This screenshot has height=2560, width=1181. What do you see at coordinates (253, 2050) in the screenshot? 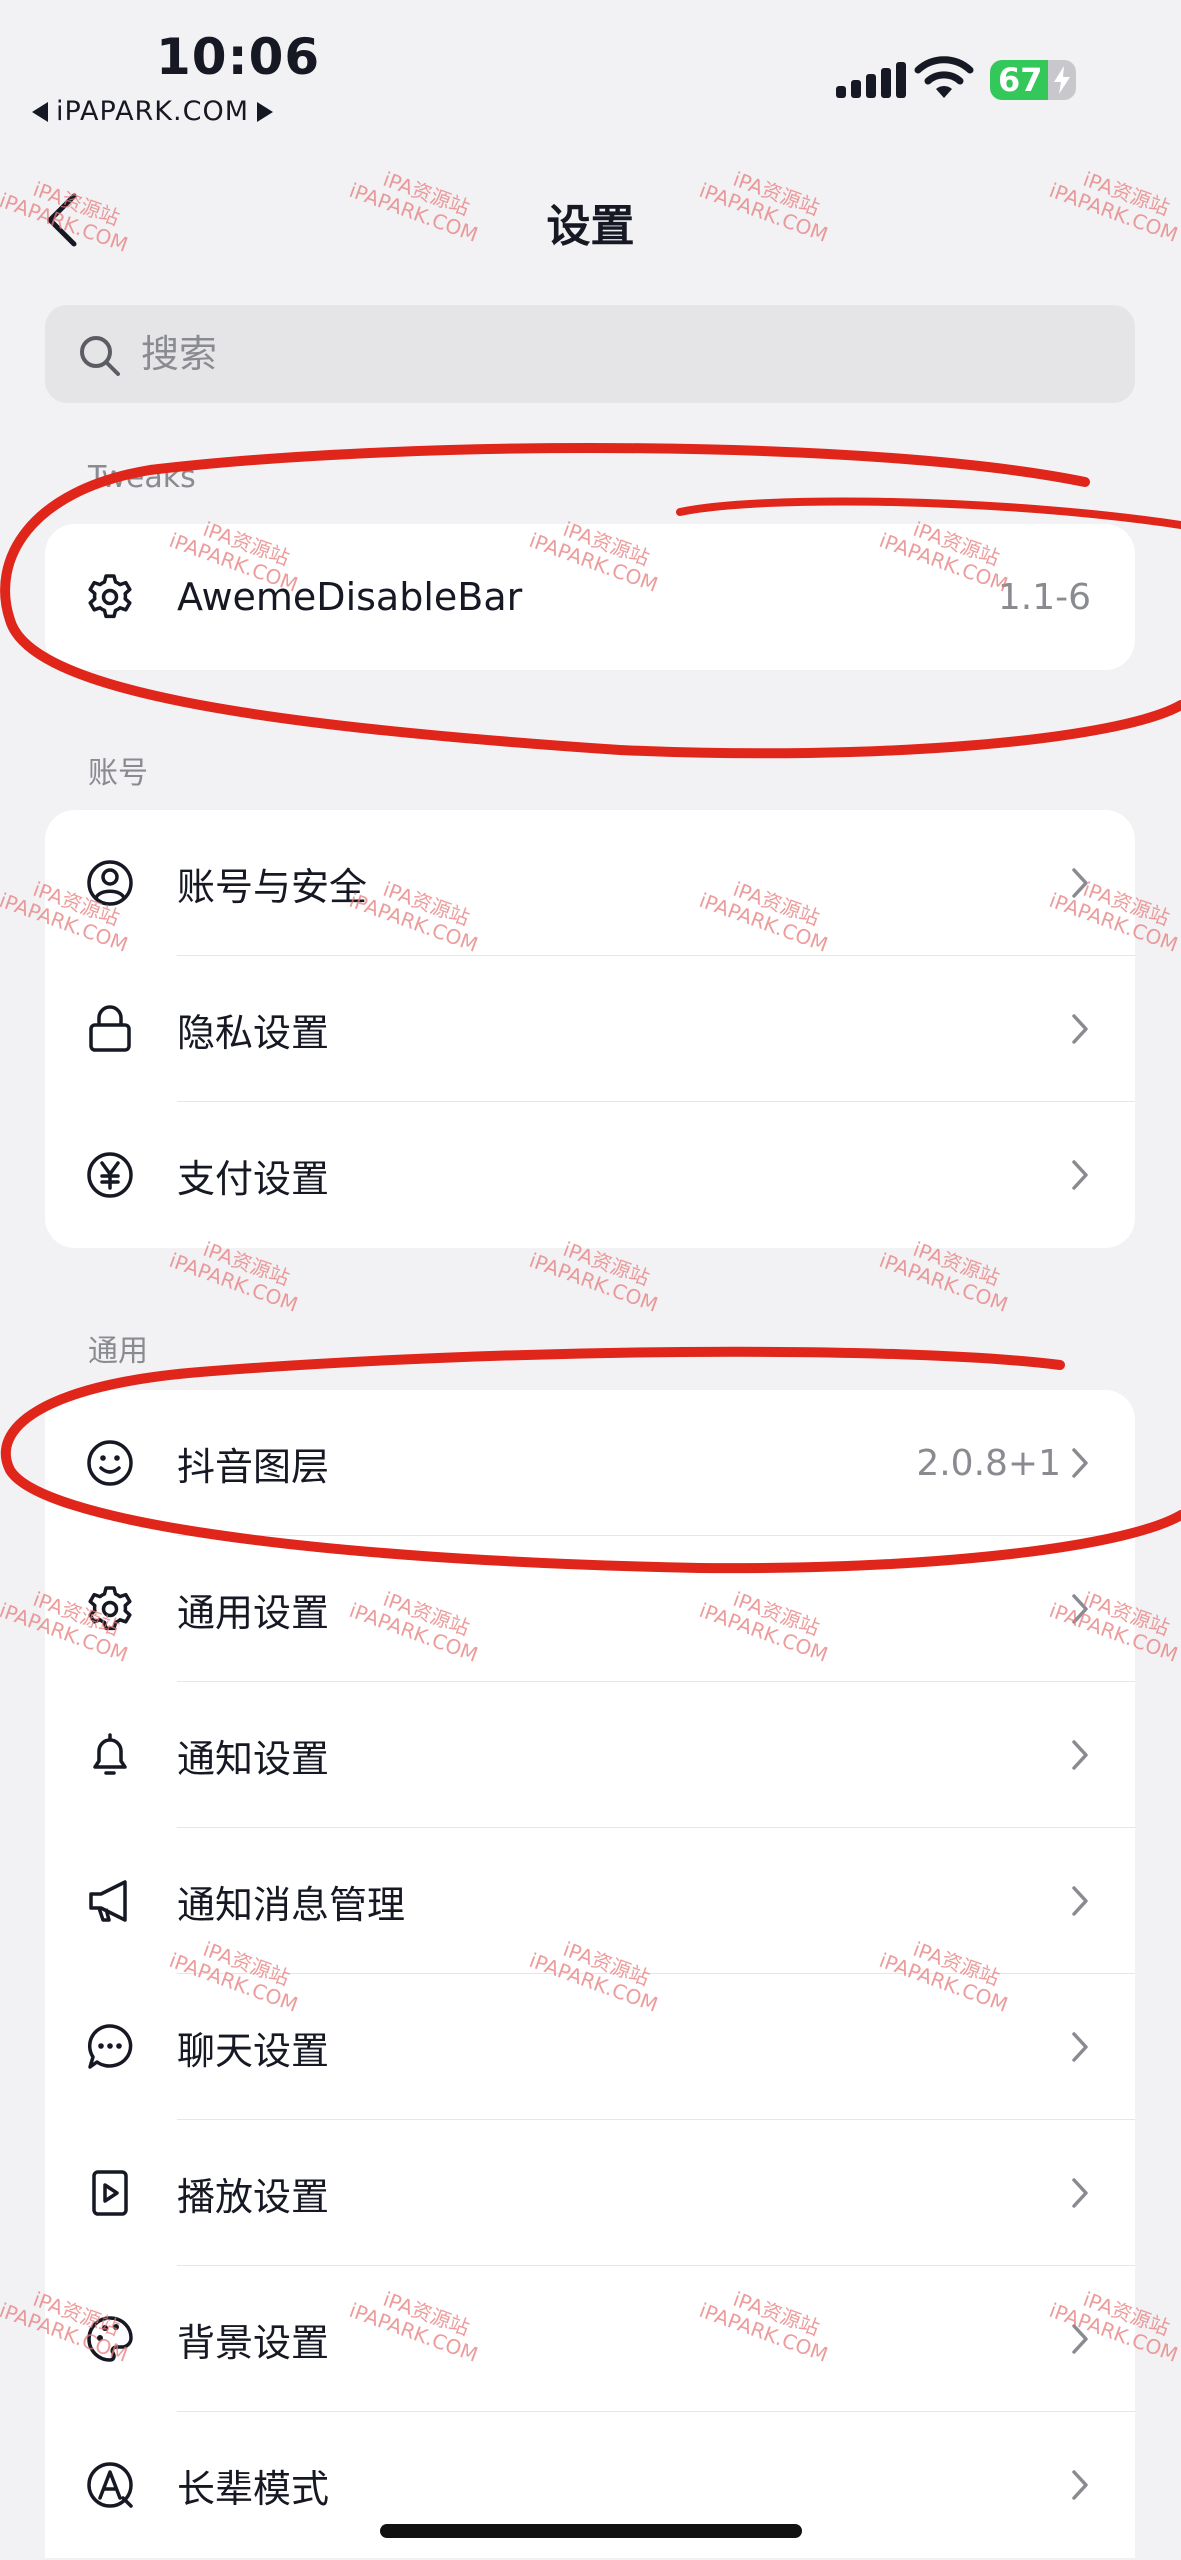
I see `row-label: 聊天设置` at bounding box center [253, 2050].